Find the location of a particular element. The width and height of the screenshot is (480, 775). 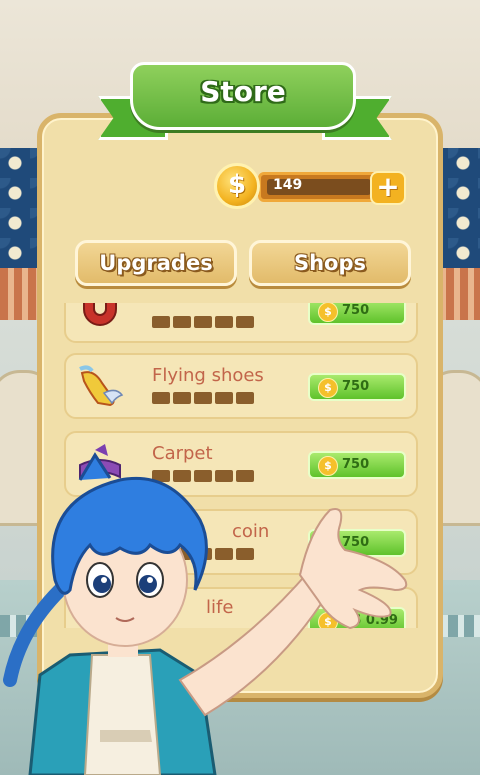

item-name: coin is located at coordinates (251, 531).